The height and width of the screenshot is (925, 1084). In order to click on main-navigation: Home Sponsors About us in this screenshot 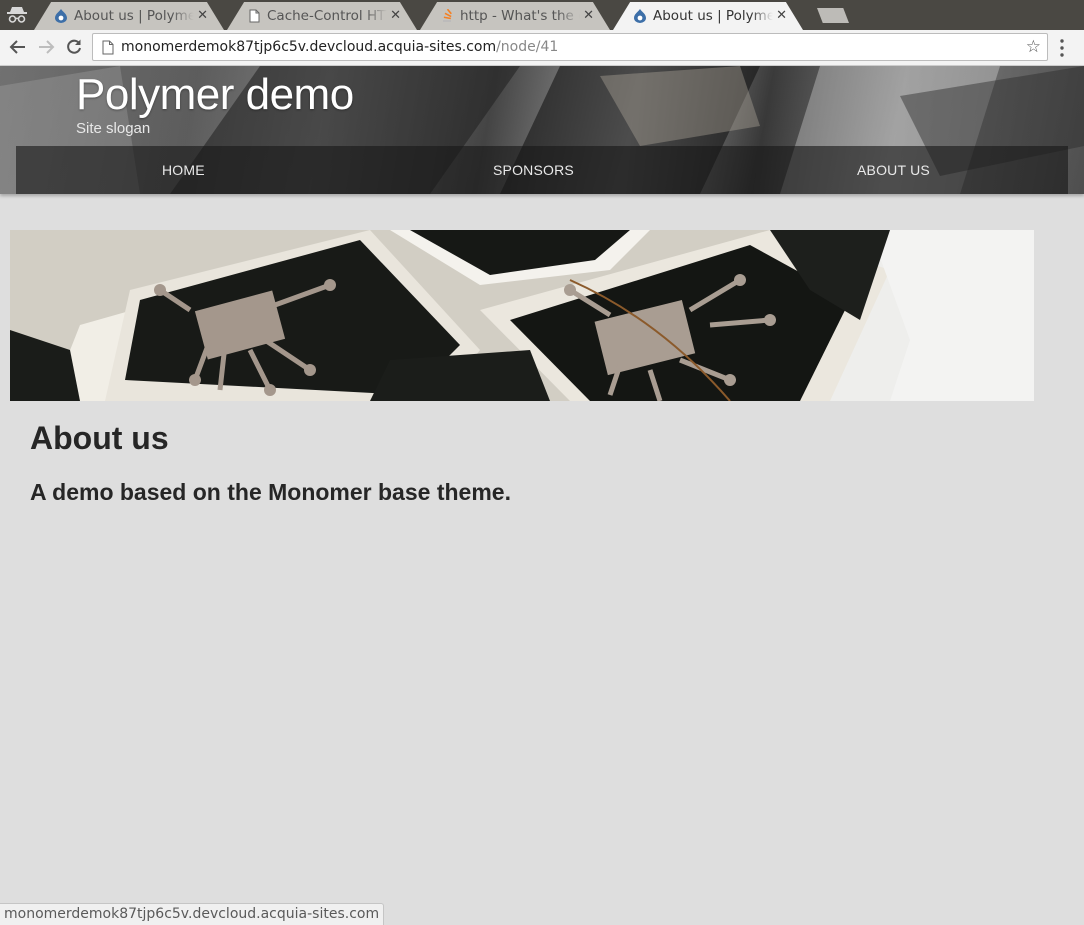, I will do `click(542, 170)`.